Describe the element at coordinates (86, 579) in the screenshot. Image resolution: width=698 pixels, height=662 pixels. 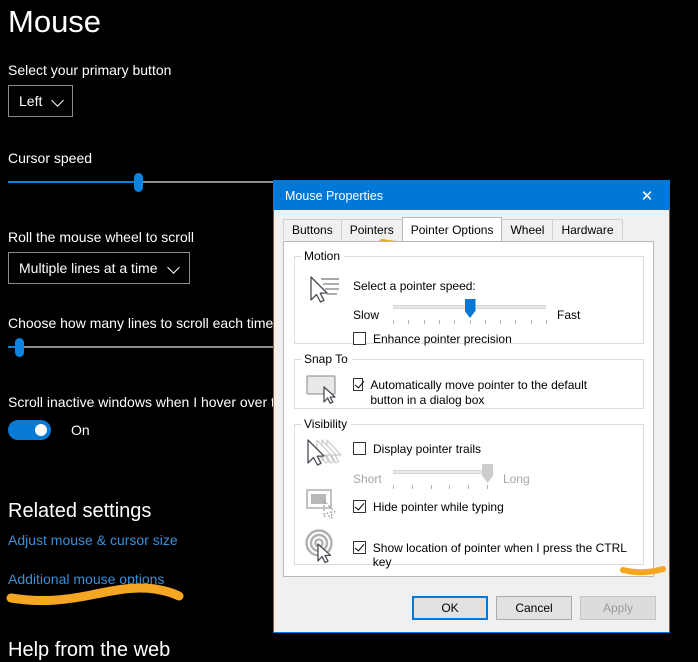
I see `link-additional-mouse-options: Additional mouse options` at that location.